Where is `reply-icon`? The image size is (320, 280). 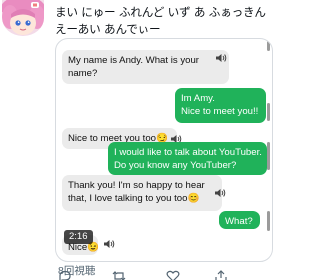 reply-icon is located at coordinates (65, 275).